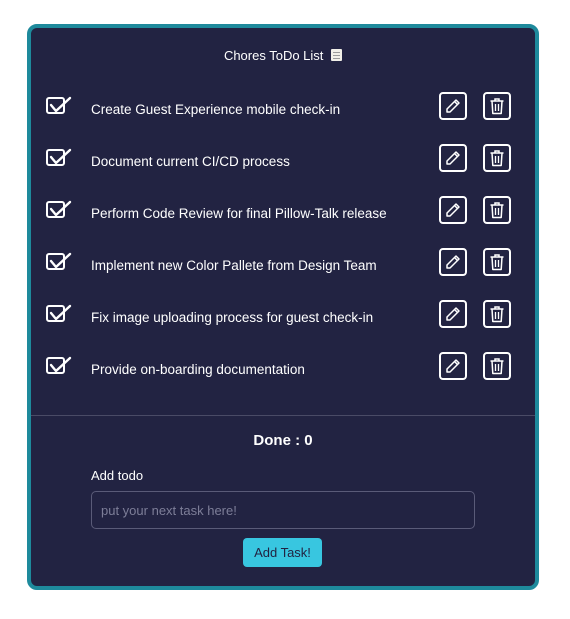  I want to click on done-counter: Done : 0, so click(283, 440).